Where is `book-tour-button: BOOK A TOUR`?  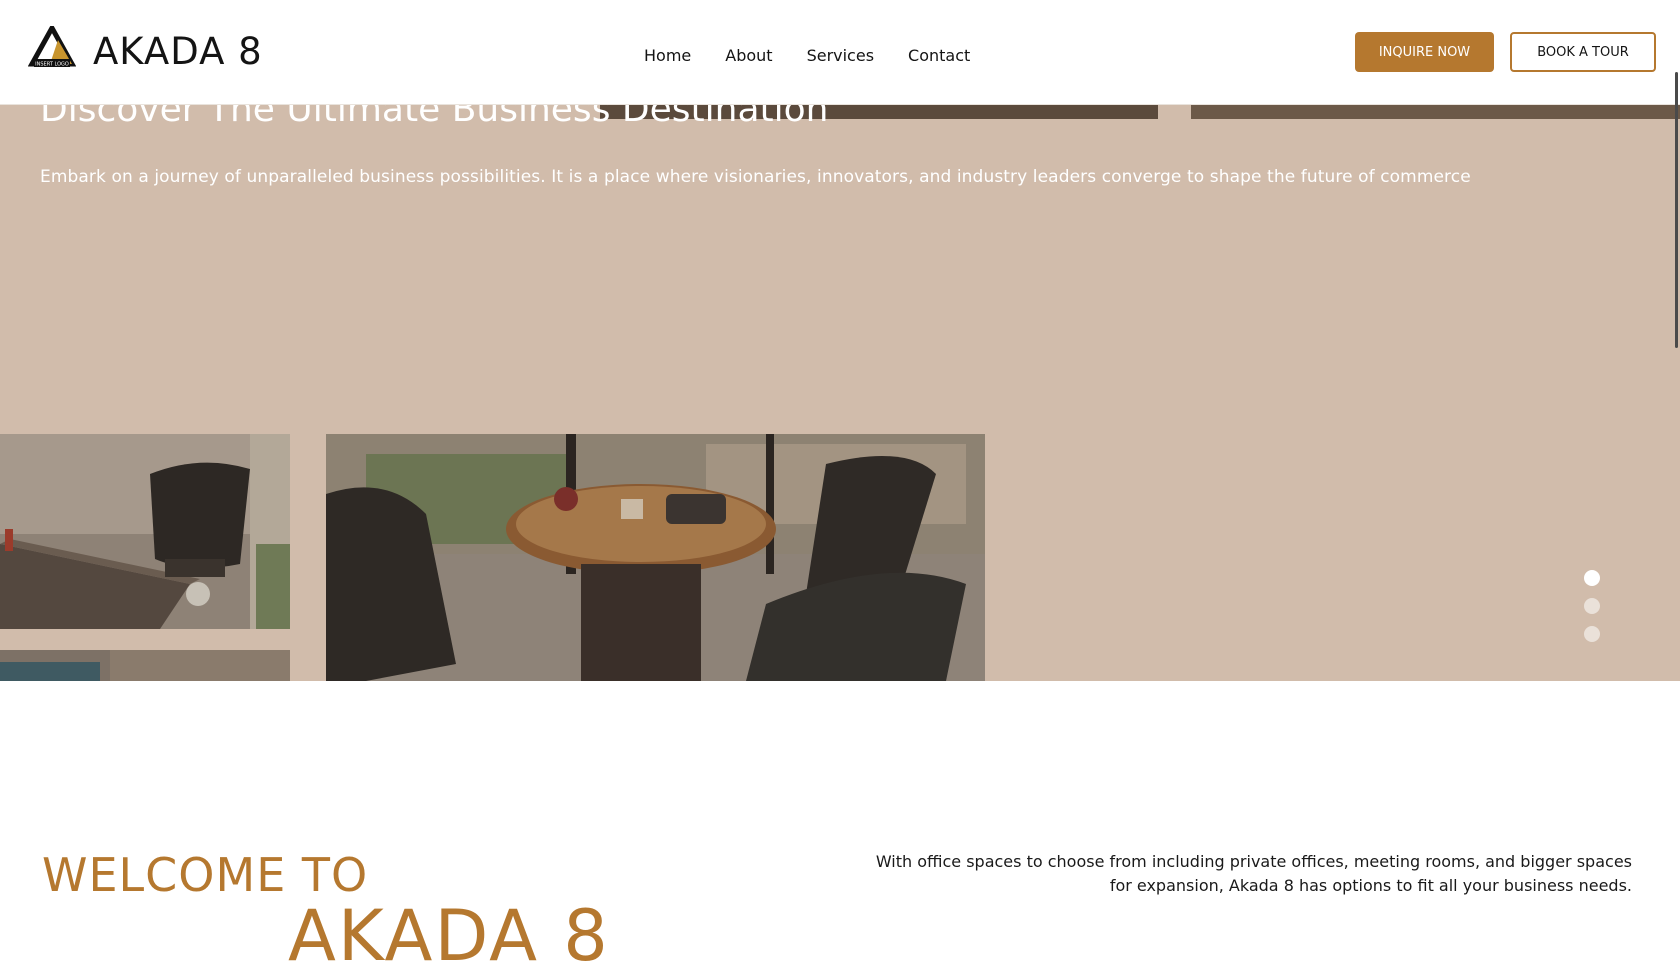
book-tour-button: BOOK A TOUR is located at coordinates (1583, 52).